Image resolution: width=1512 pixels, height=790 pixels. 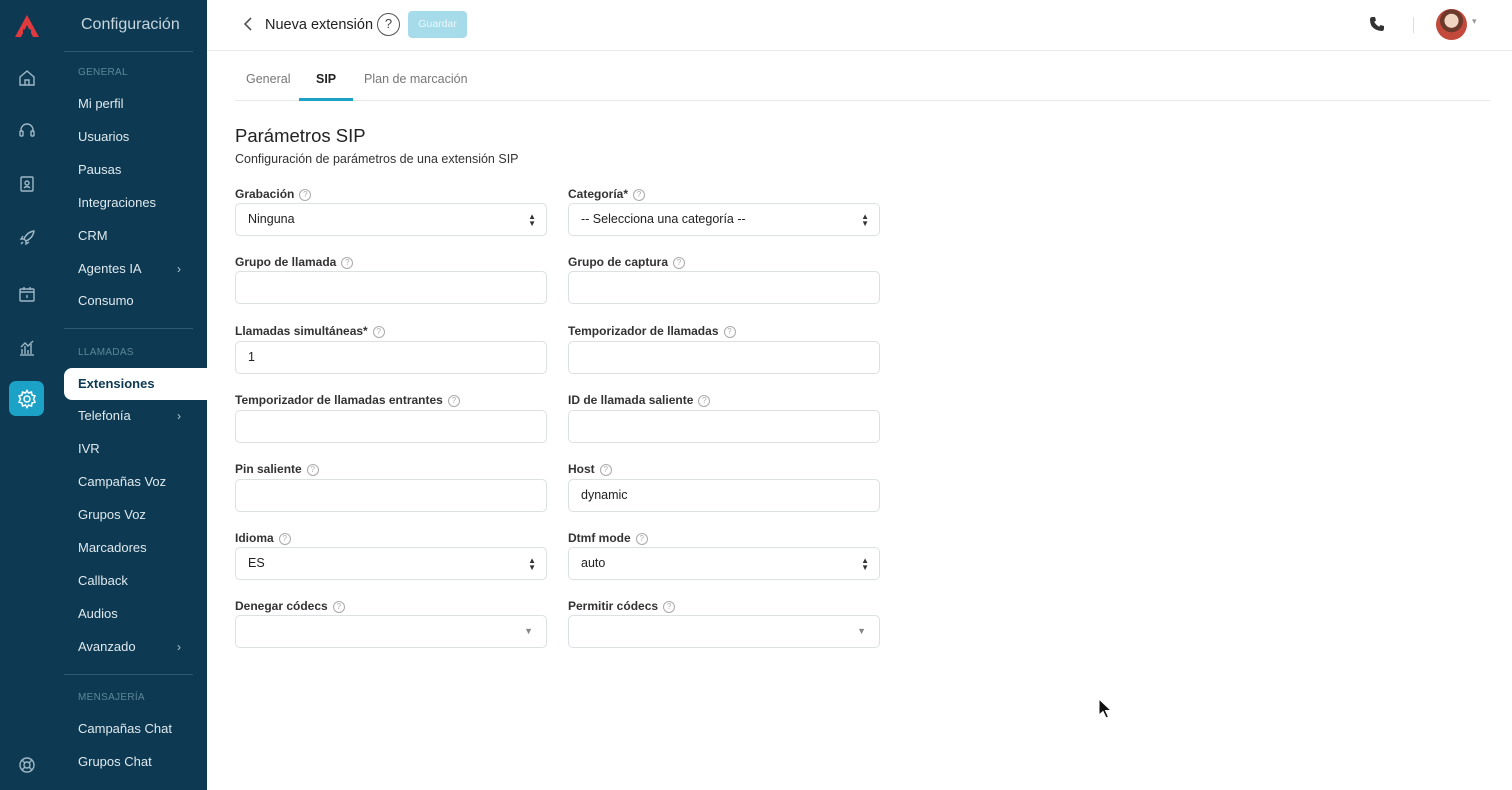 I want to click on temporizador-llamadas-input, so click(x=724, y=357).